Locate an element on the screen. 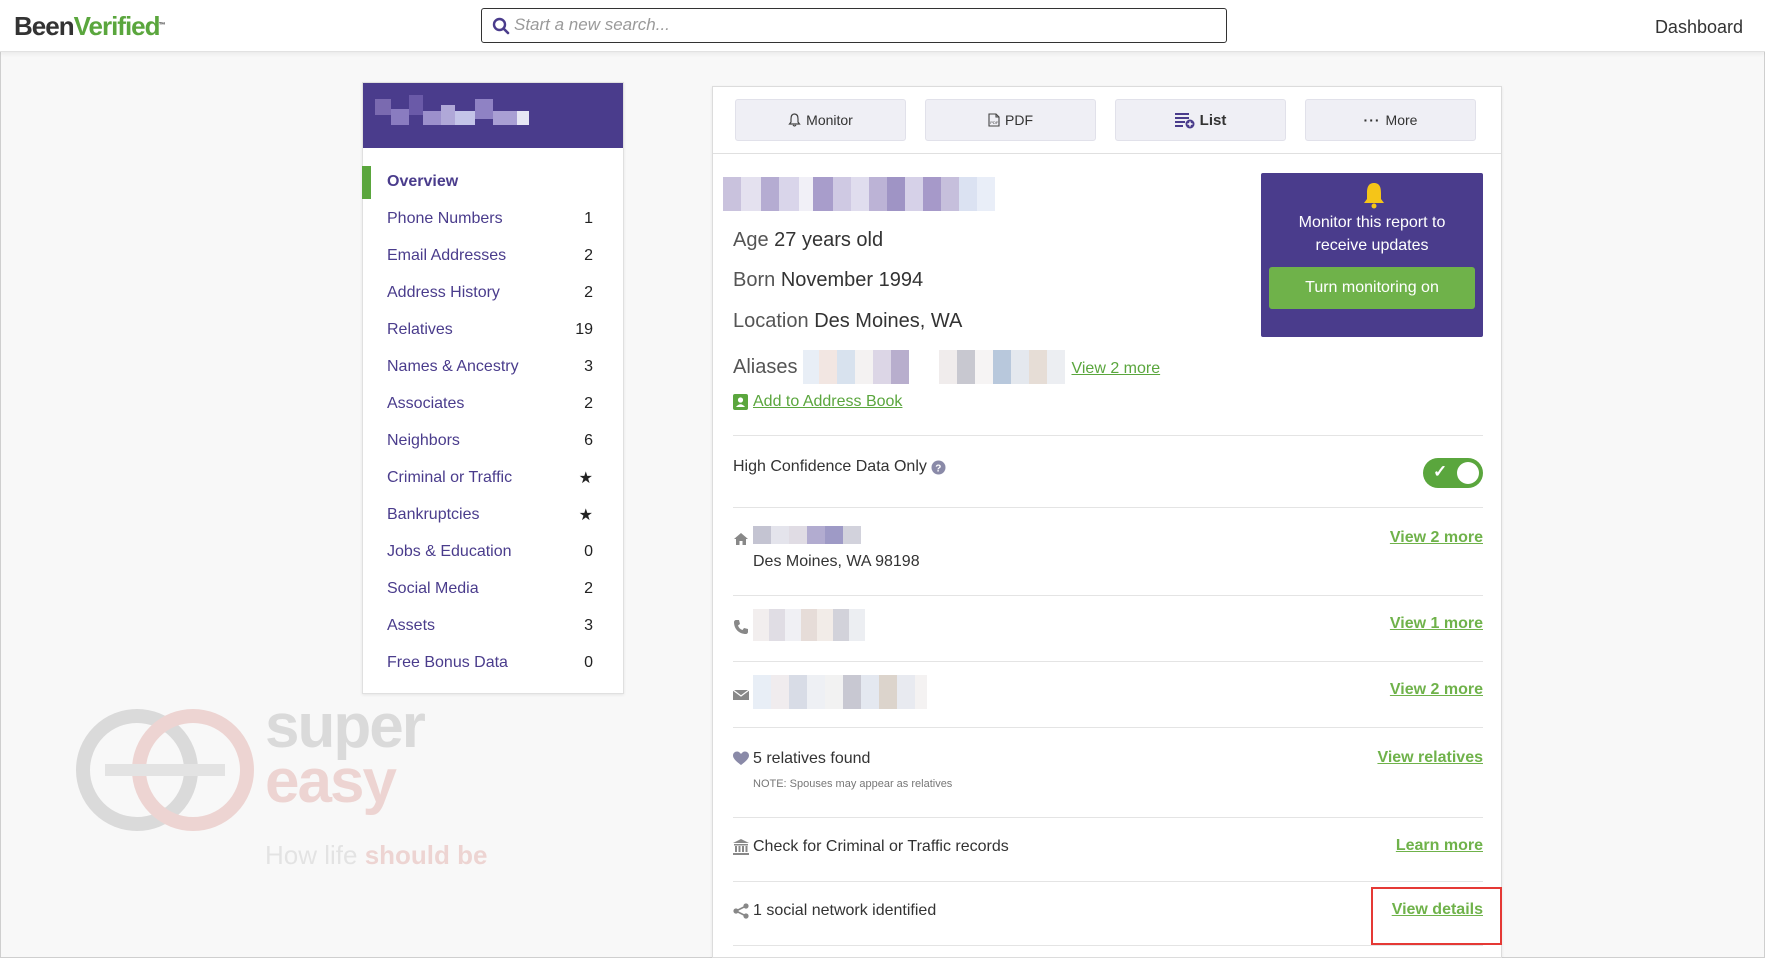 This screenshot has height=958, width=1765. bottom-divider is located at coordinates (1108, 946).